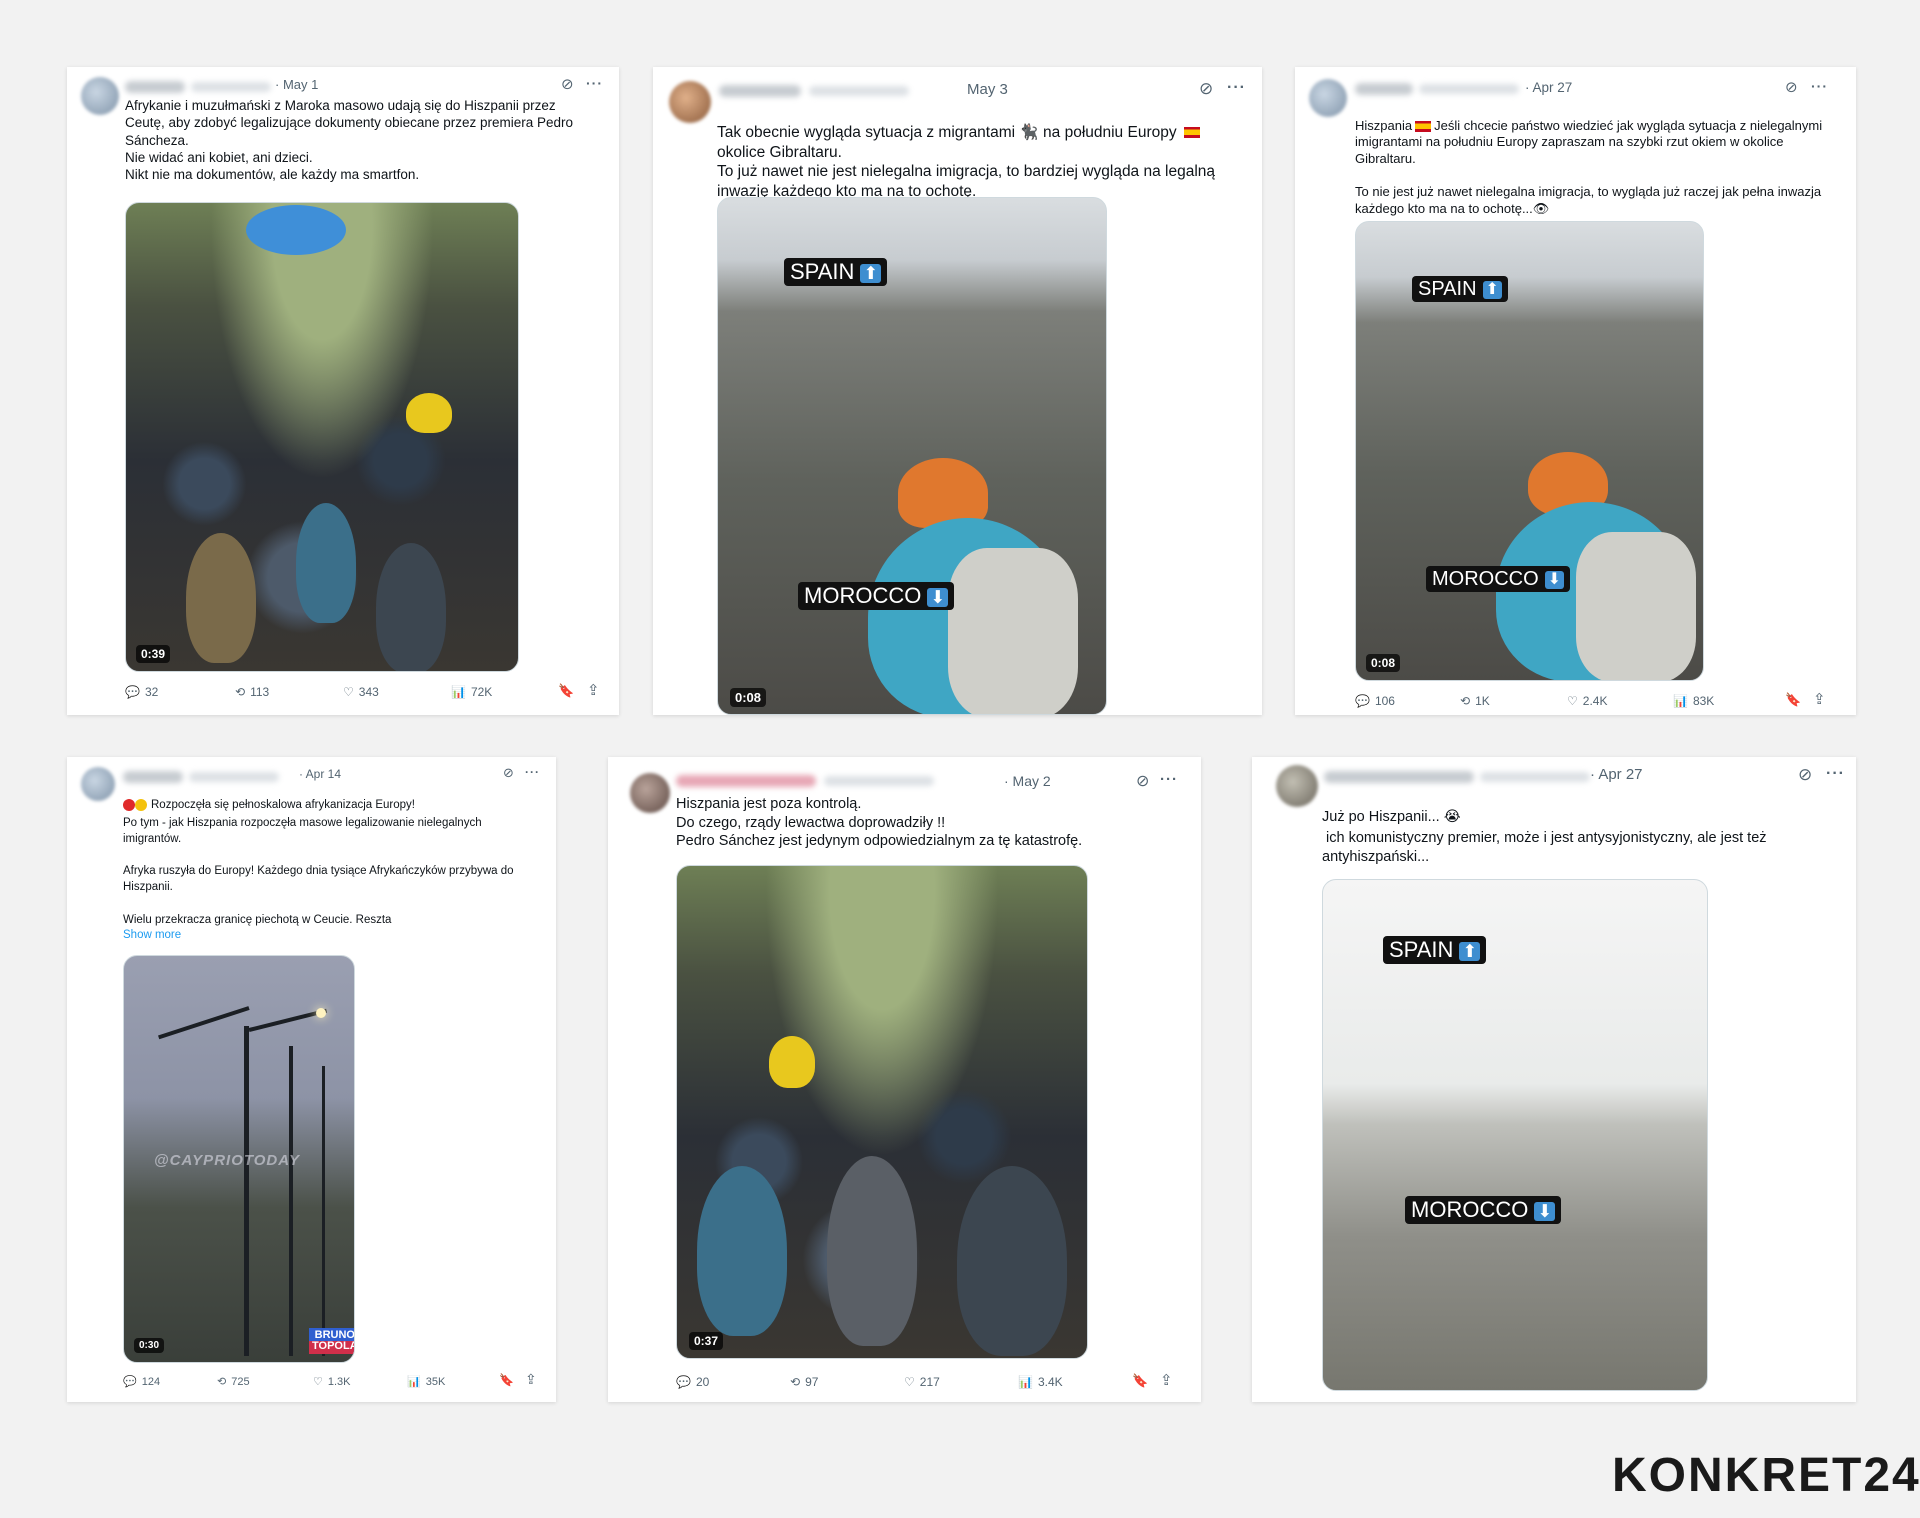 Image resolution: width=1920 pixels, height=1518 pixels. What do you see at coordinates (804, 1382) in the screenshot?
I see `repost-button: ⟲ 97` at bounding box center [804, 1382].